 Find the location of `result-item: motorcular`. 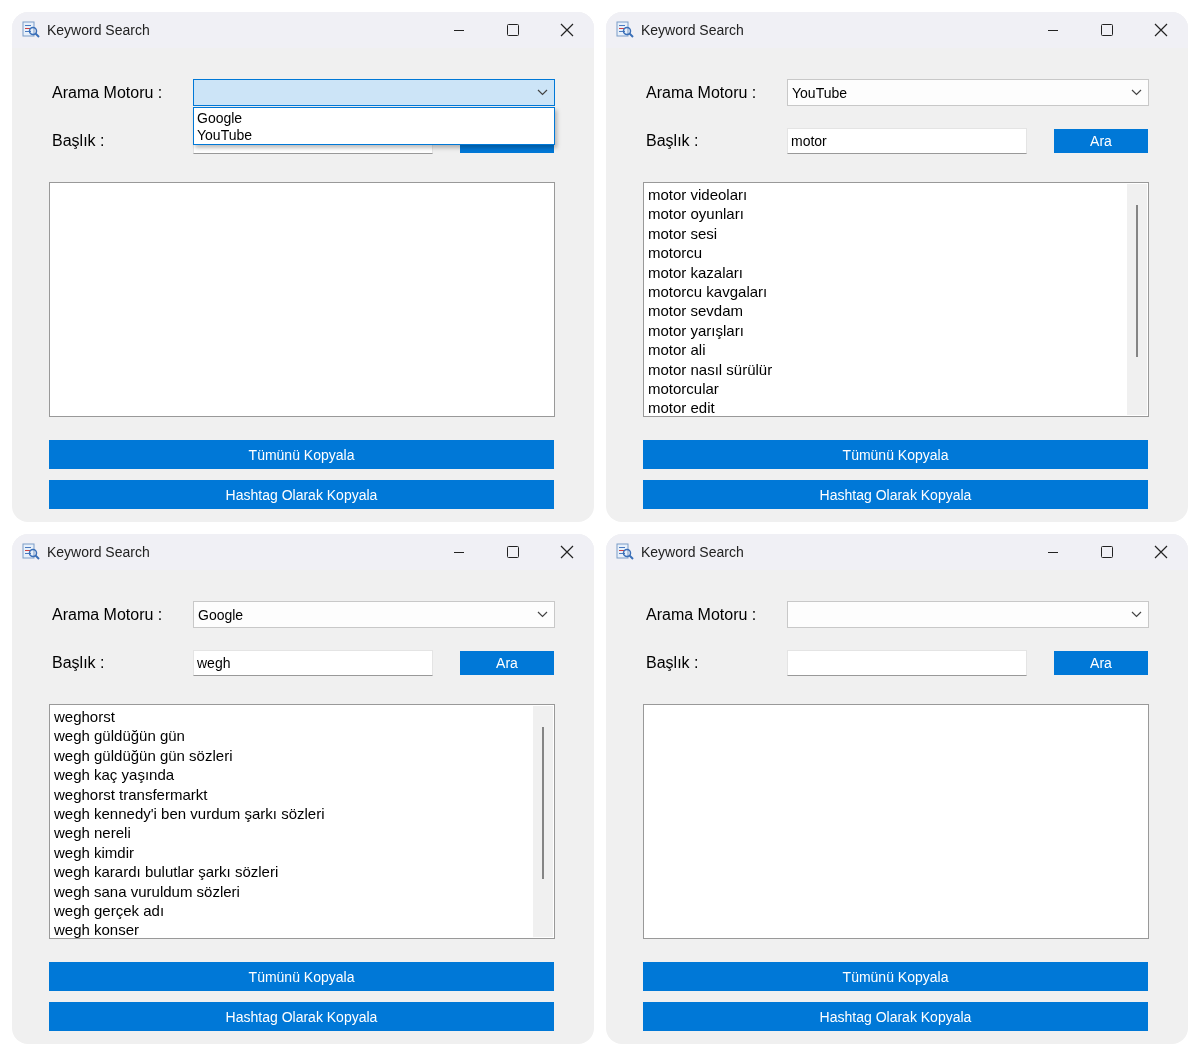

result-item: motorcular is located at coordinates (898, 389).